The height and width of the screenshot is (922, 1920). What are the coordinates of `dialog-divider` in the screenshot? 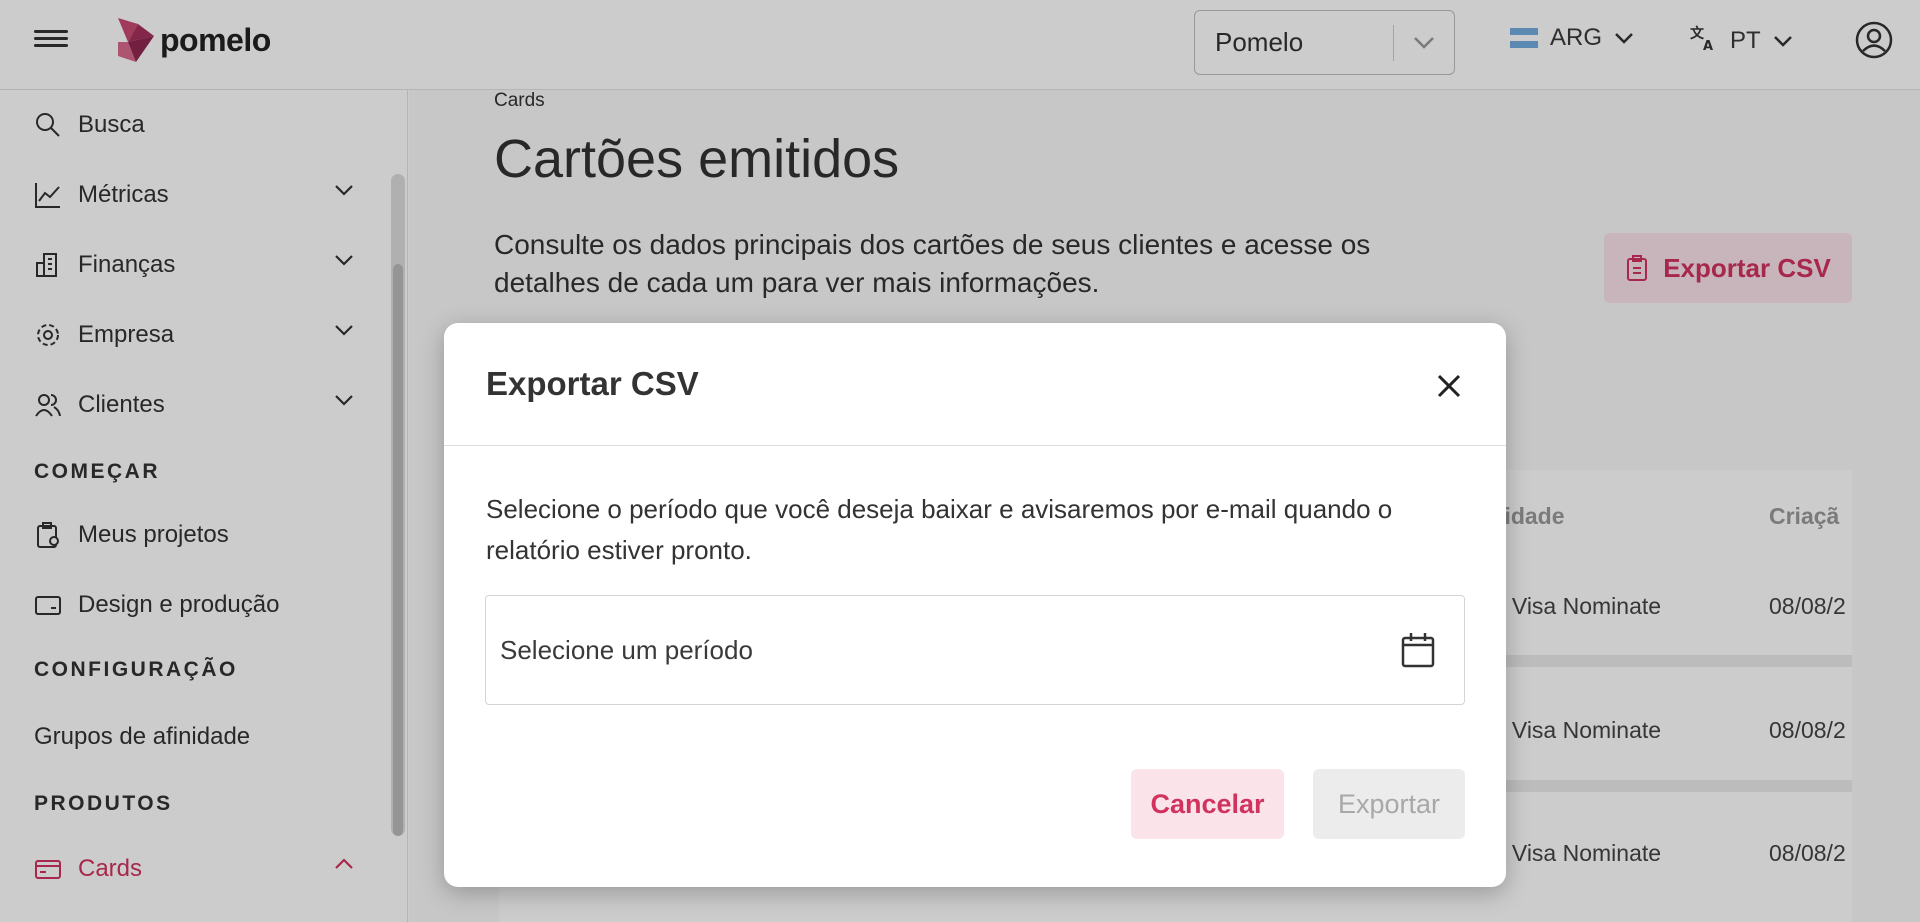 It's located at (975, 445).